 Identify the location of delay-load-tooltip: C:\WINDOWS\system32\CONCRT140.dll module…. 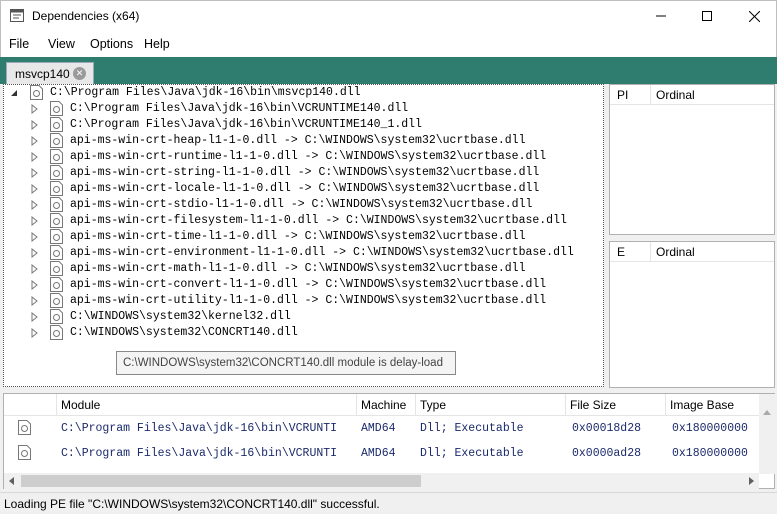
(286, 363).